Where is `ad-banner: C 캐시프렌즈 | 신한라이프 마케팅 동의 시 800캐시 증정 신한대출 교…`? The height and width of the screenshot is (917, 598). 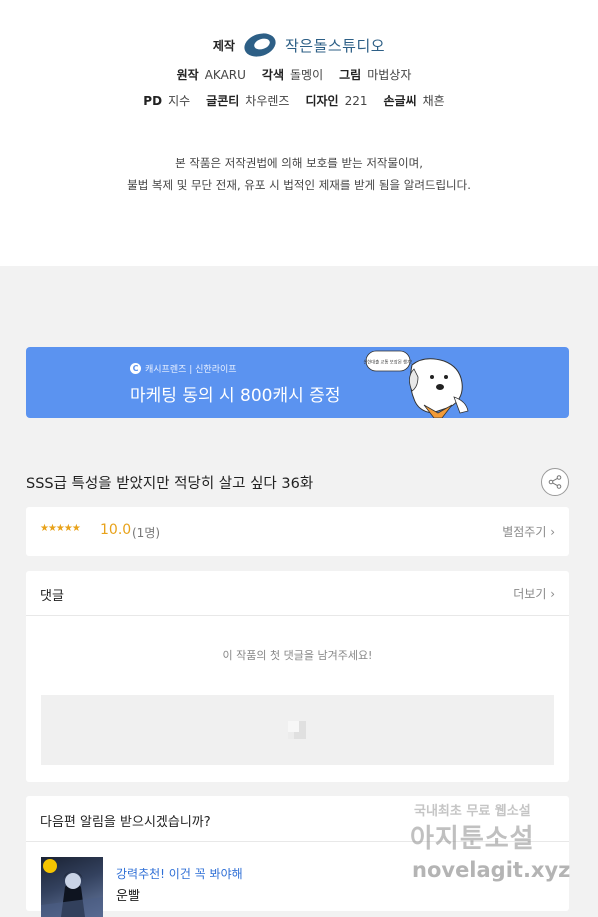 ad-banner: C 캐시프렌즈 | 신한라이프 마케팅 동의 시 800캐시 증정 신한대출 교… is located at coordinates (297, 382).